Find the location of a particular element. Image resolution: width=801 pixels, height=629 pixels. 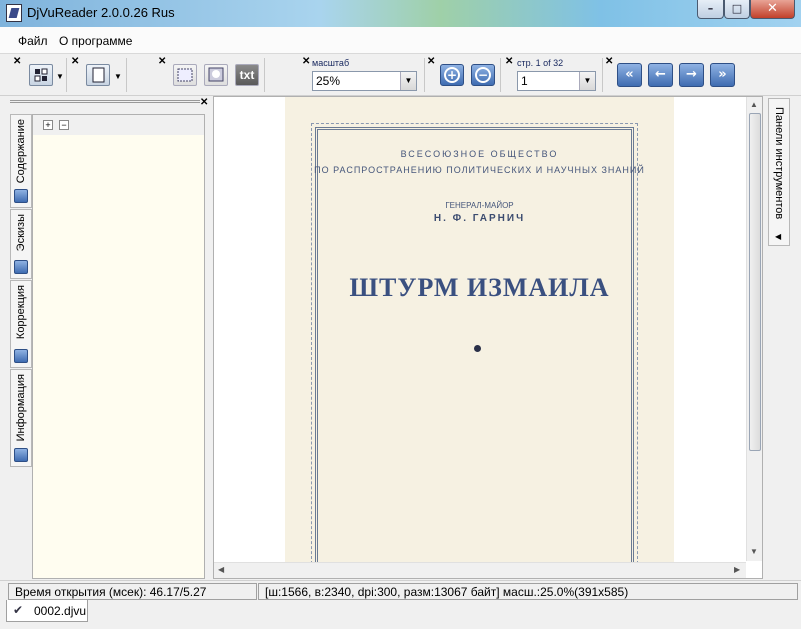

document-tab-label: 0002.djvu is located at coordinates (60, 611).